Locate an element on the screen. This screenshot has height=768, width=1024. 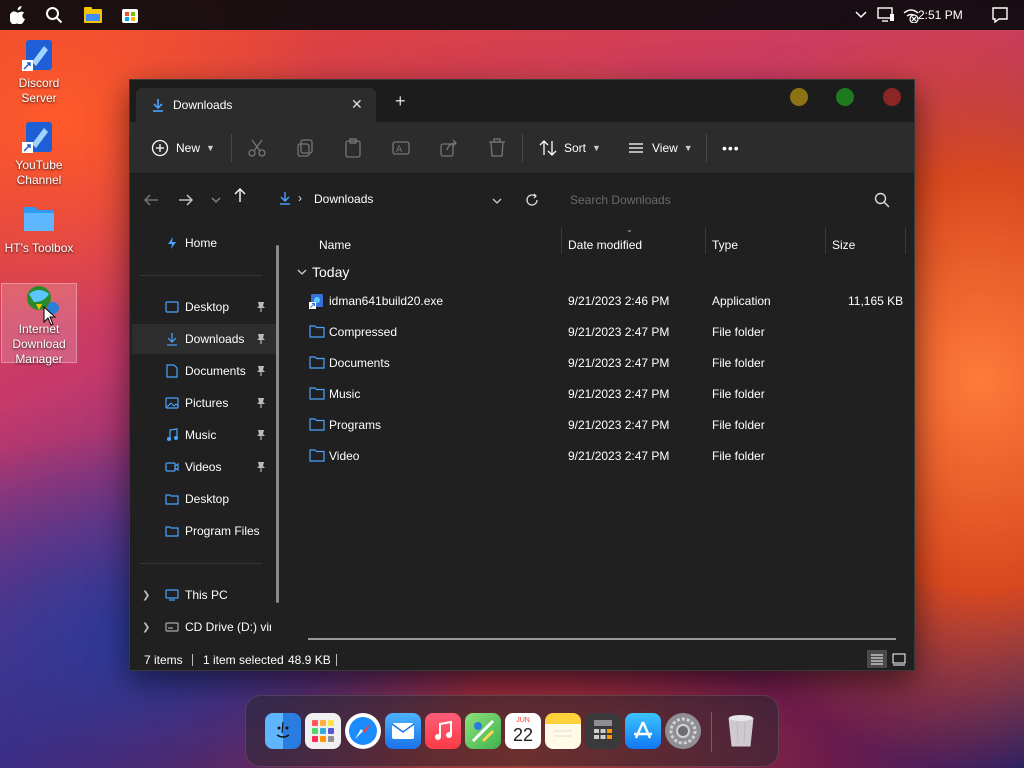
group-header-today: Today is located at coordinates (323, 272).